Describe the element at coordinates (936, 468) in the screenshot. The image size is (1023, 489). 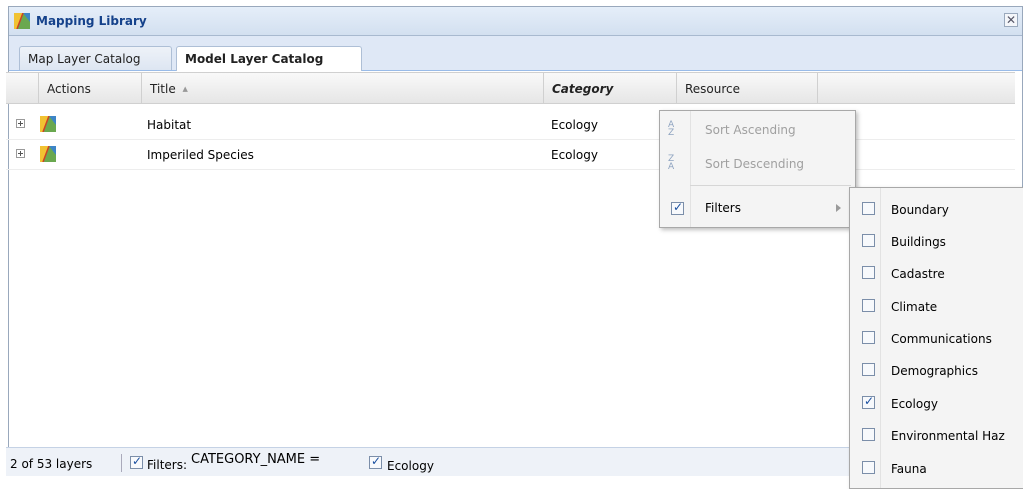
I see `filter-option-fauna: Fauna` at that location.